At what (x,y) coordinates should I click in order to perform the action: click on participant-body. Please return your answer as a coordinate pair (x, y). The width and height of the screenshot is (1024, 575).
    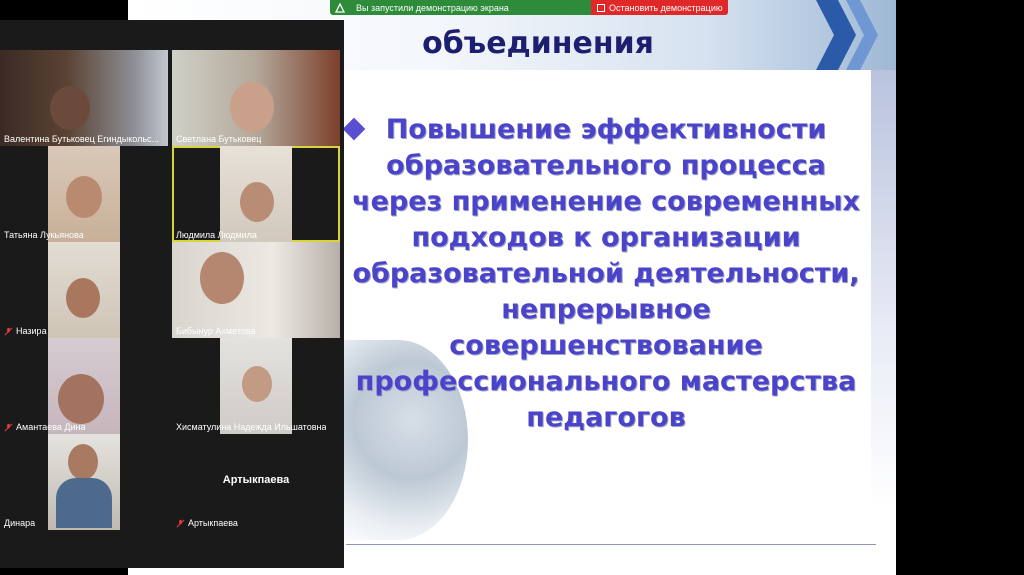
    Looking at the image, I should click on (84, 503).